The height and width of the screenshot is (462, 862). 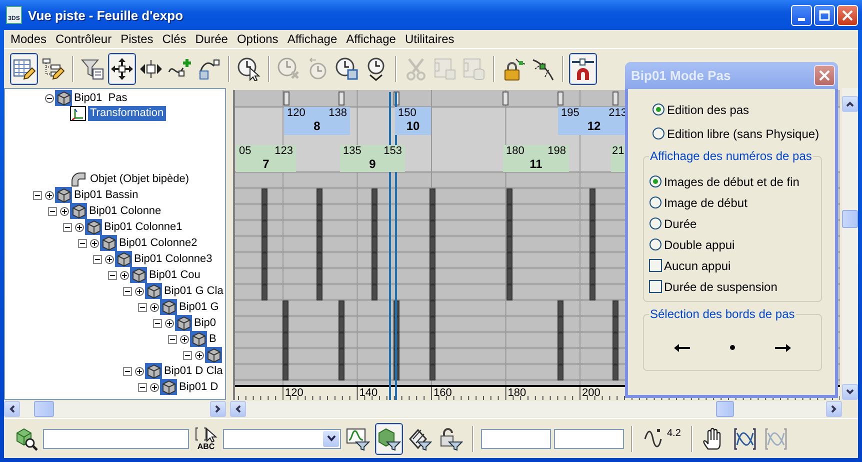 What do you see at coordinates (282, 438) in the screenshot?
I see `dropdown-field` at bounding box center [282, 438].